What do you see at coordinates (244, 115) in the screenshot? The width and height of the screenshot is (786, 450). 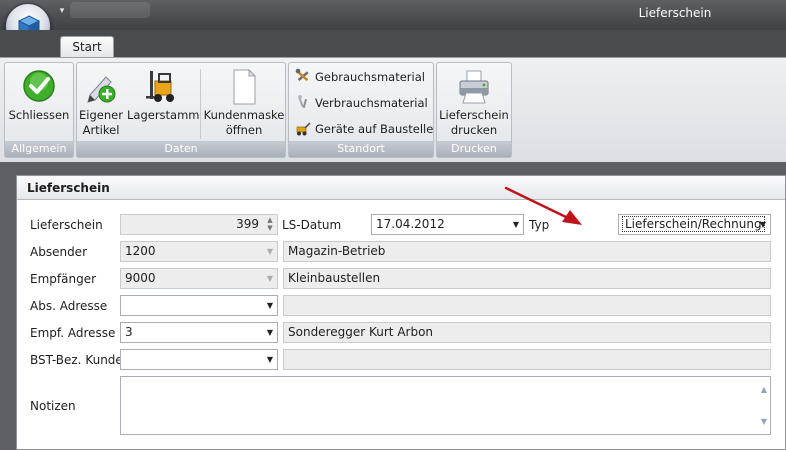 I see `kundenmaske-label-1: Kundenmaske` at bounding box center [244, 115].